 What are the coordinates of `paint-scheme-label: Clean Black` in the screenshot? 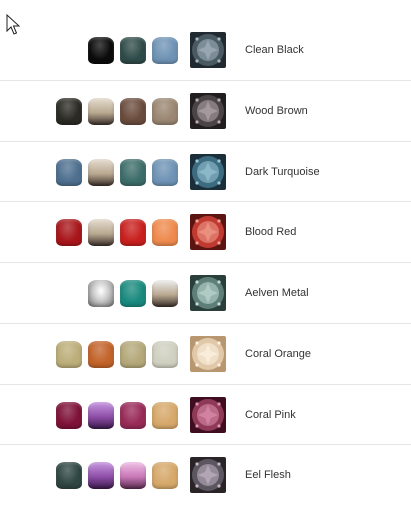 It's located at (274, 50).